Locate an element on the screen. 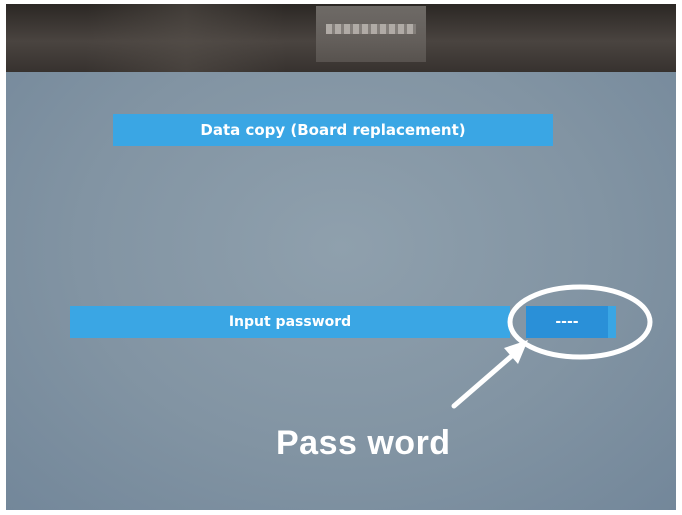  password-prompt-label: Input password is located at coordinates (290, 322).